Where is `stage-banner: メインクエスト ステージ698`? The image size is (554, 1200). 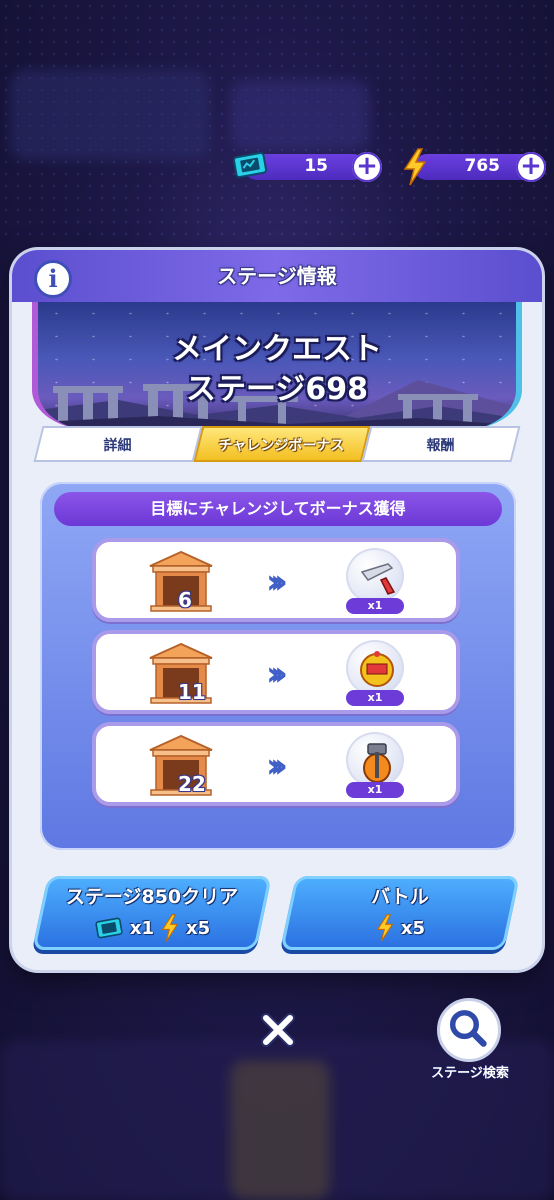
stage-banner: メインクエスト ステージ698 is located at coordinates (277, 366).